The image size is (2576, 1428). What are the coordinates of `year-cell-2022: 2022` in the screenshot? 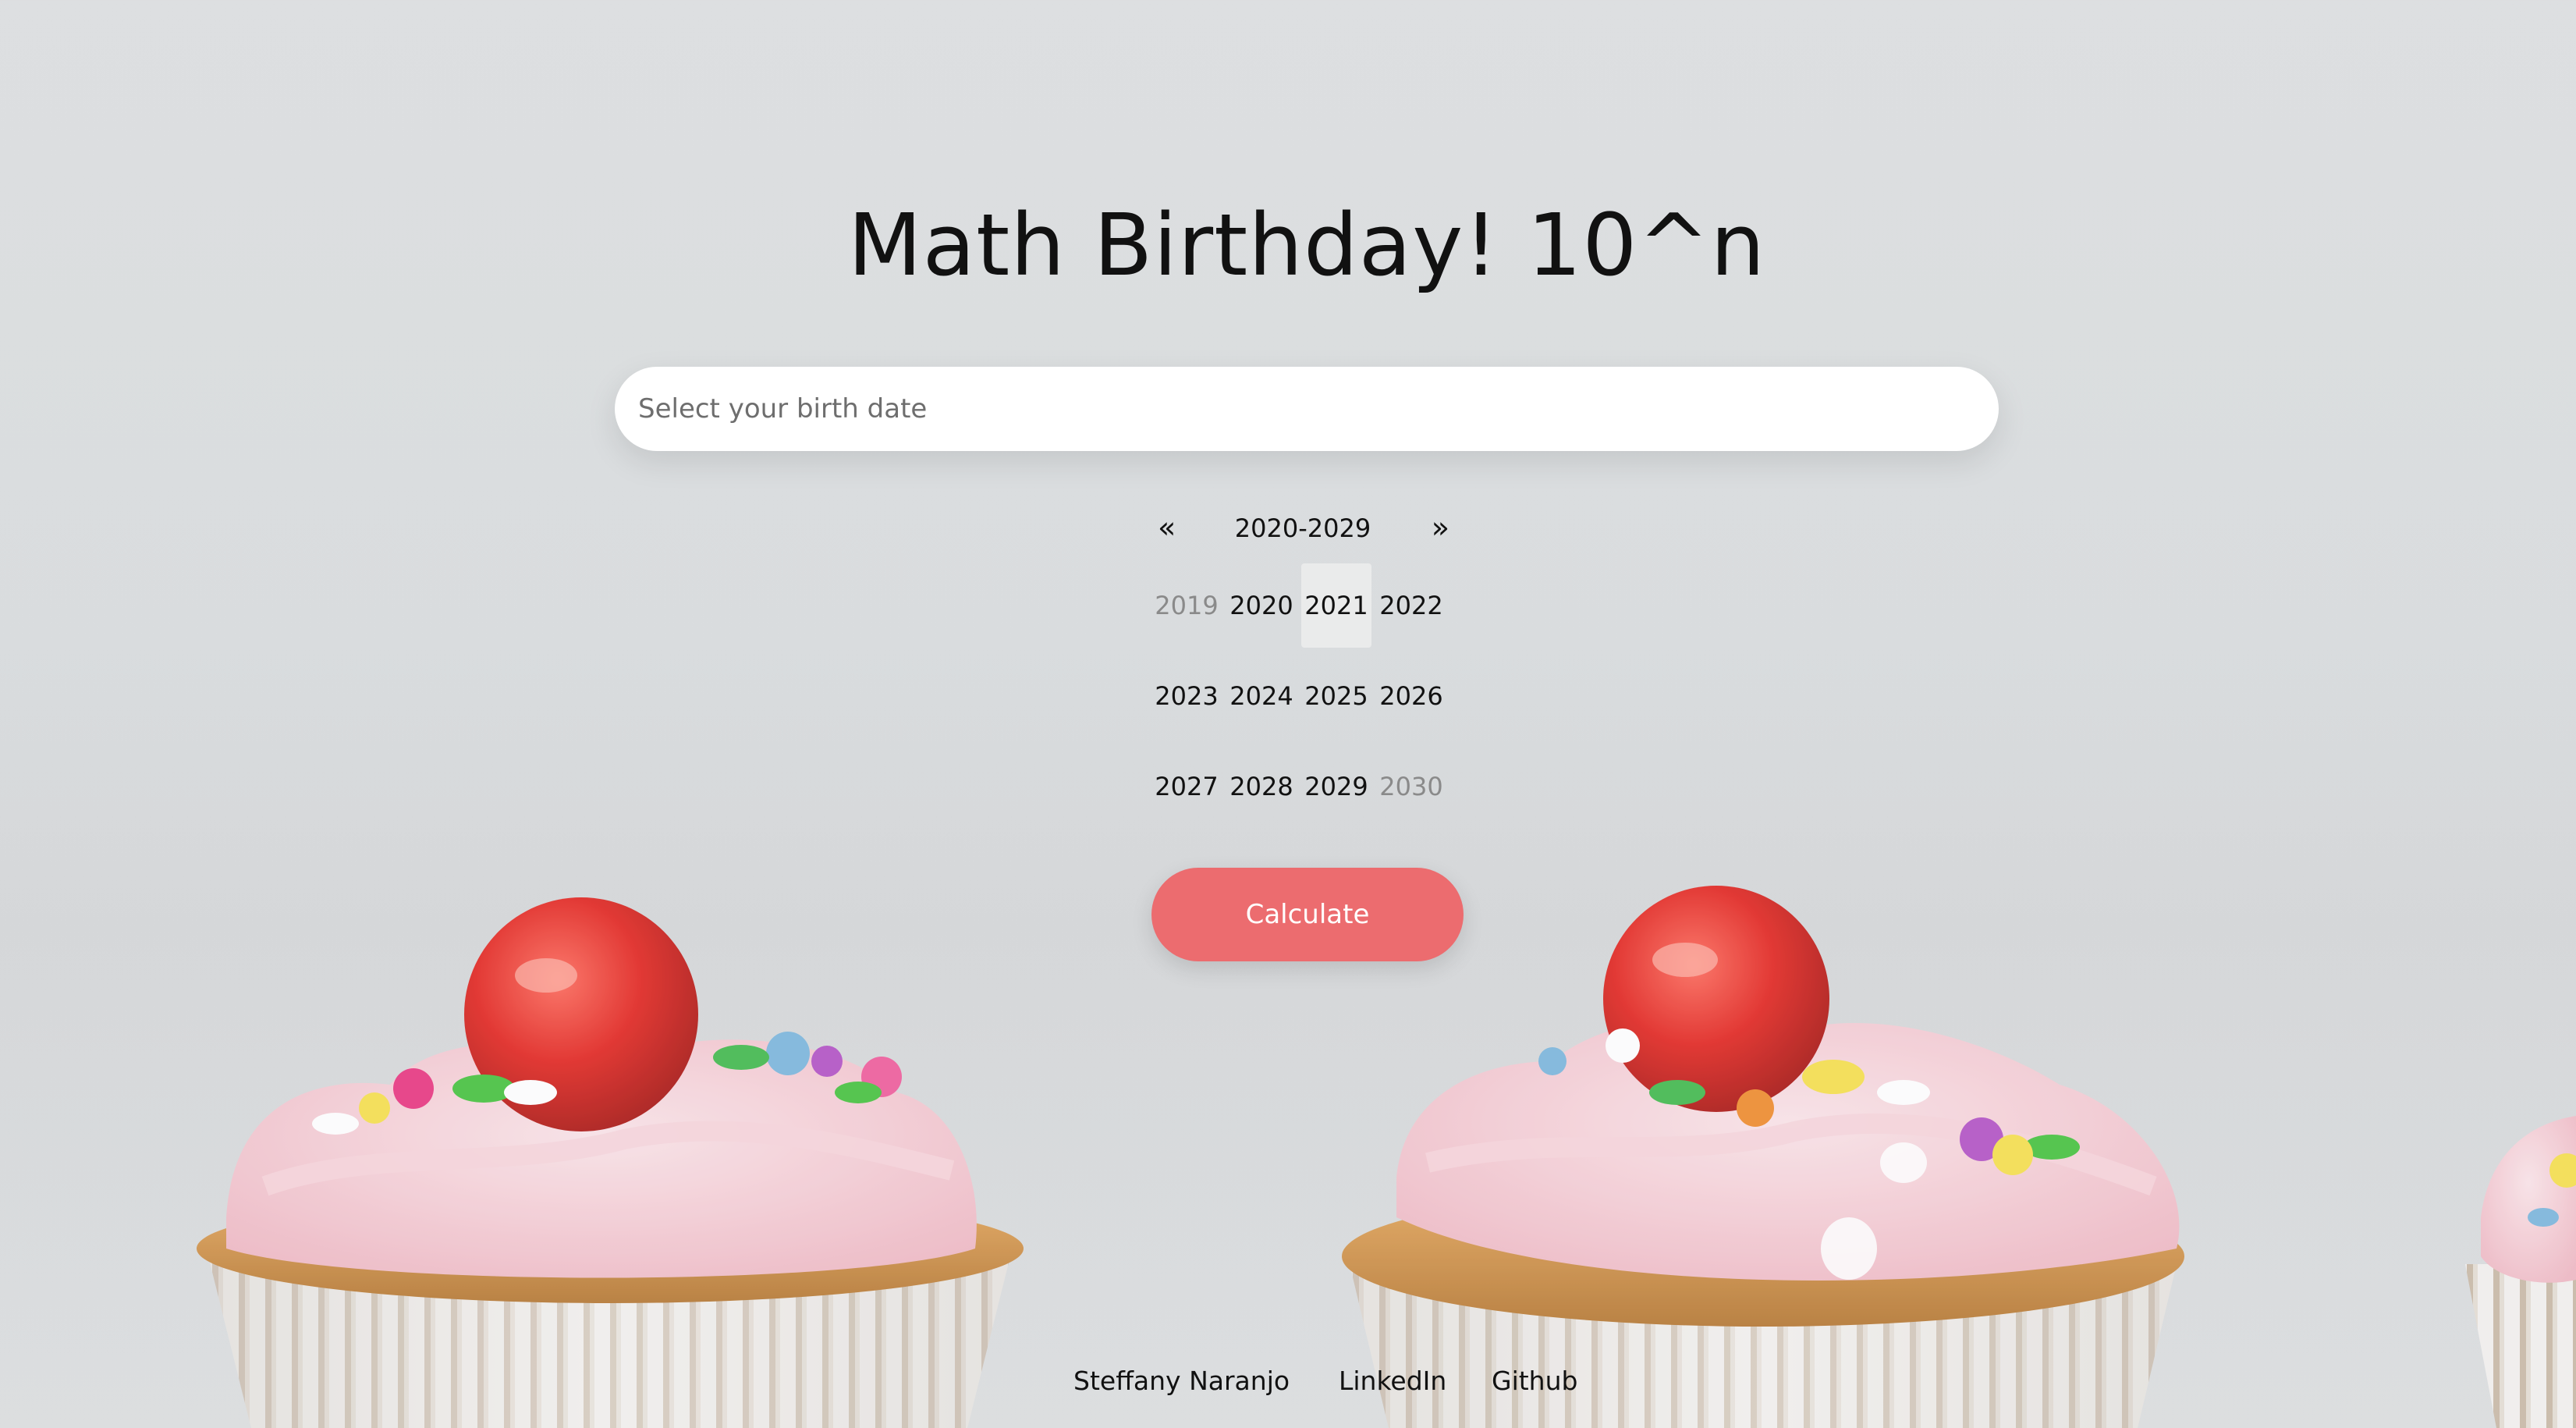 It's located at (1411, 605).